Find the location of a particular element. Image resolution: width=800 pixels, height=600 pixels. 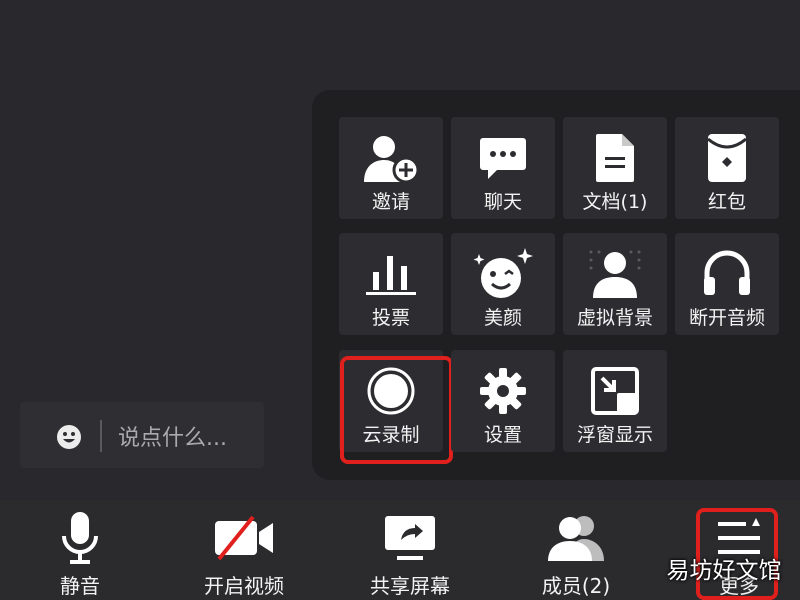

members-button: 成员(2) is located at coordinates (576, 550).